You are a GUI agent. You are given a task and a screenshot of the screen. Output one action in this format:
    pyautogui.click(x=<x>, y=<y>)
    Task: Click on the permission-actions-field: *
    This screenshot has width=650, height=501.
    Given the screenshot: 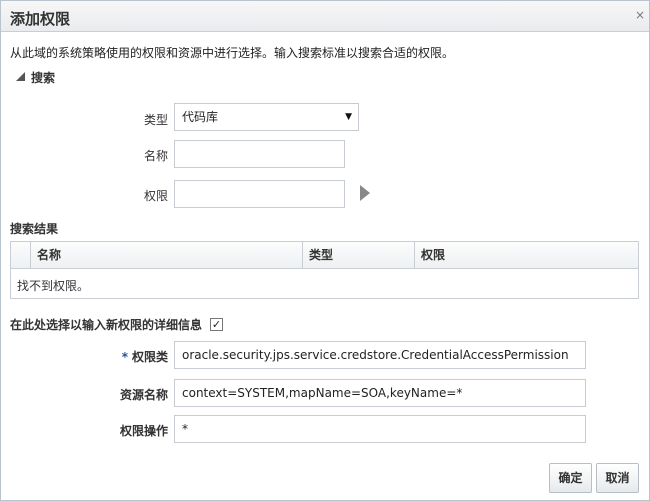 What is the action you would take?
    pyautogui.click(x=380, y=429)
    